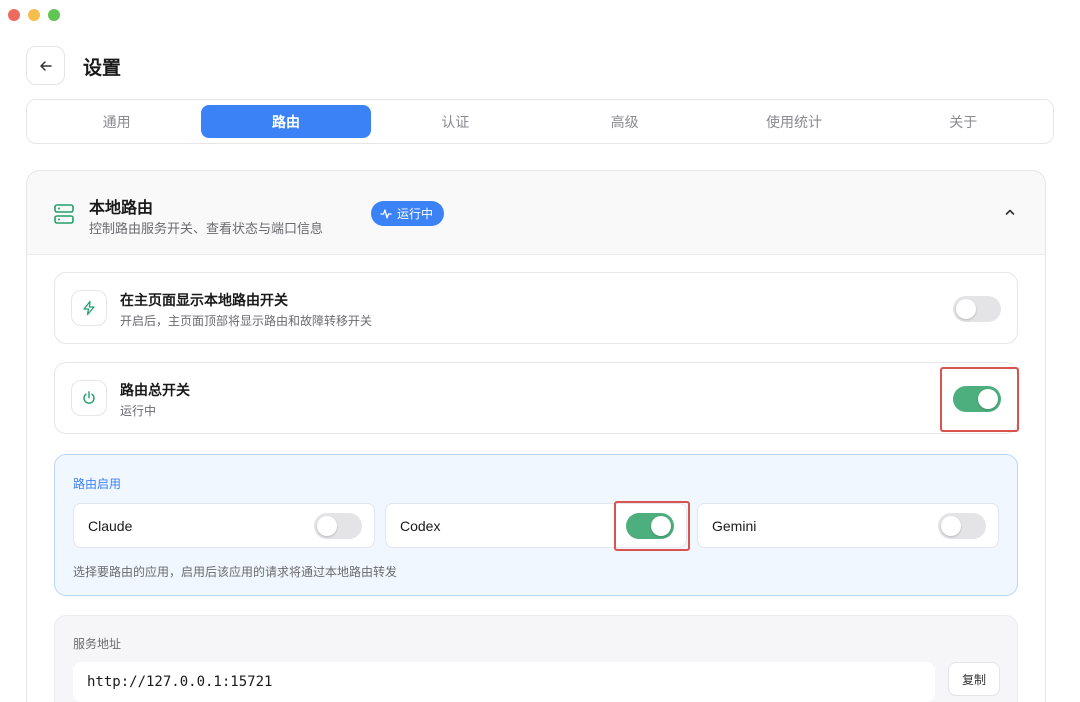 This screenshot has width=1080, height=702. What do you see at coordinates (415, 214) in the screenshot?
I see `status-badge-label: 运行中` at bounding box center [415, 214].